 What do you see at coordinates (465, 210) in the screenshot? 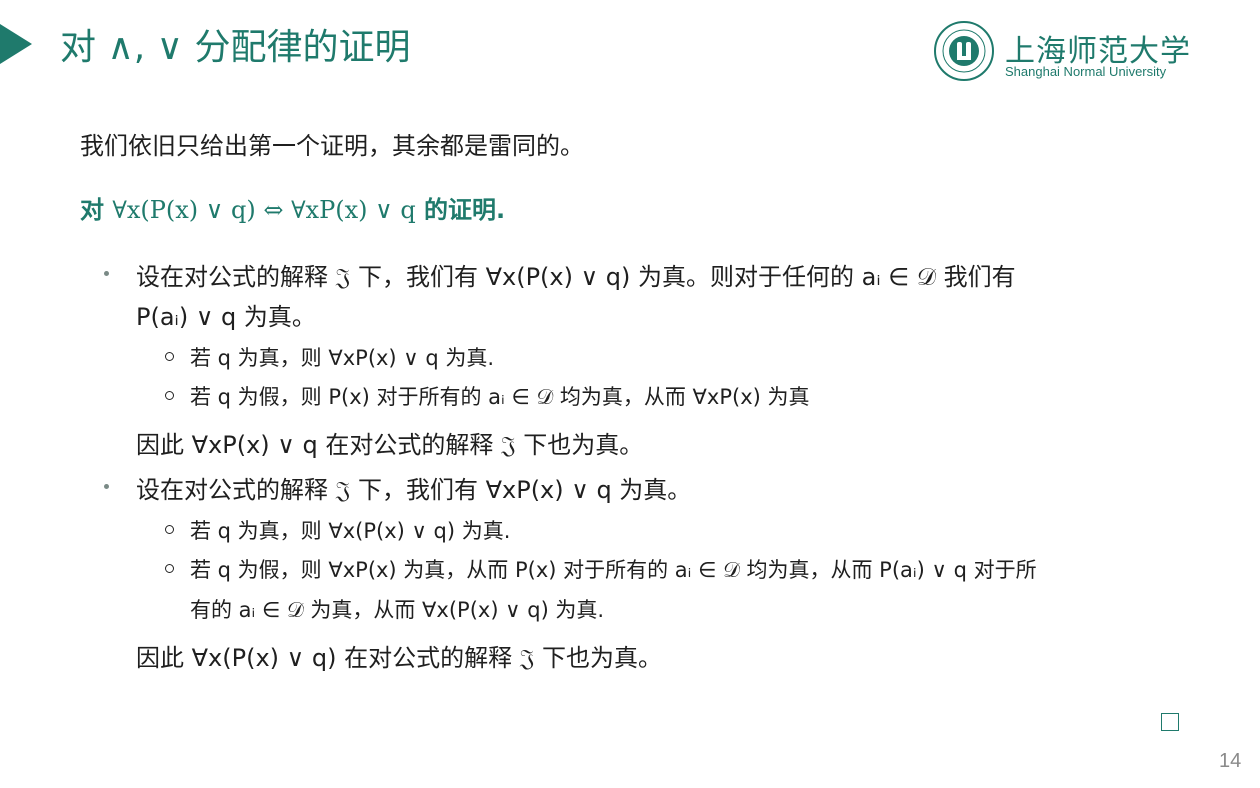
I see `proof-title-suffix: 的证明.` at bounding box center [465, 210].